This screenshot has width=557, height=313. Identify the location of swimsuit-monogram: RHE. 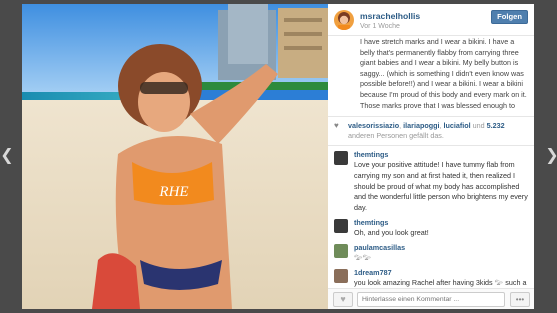
(173, 192).